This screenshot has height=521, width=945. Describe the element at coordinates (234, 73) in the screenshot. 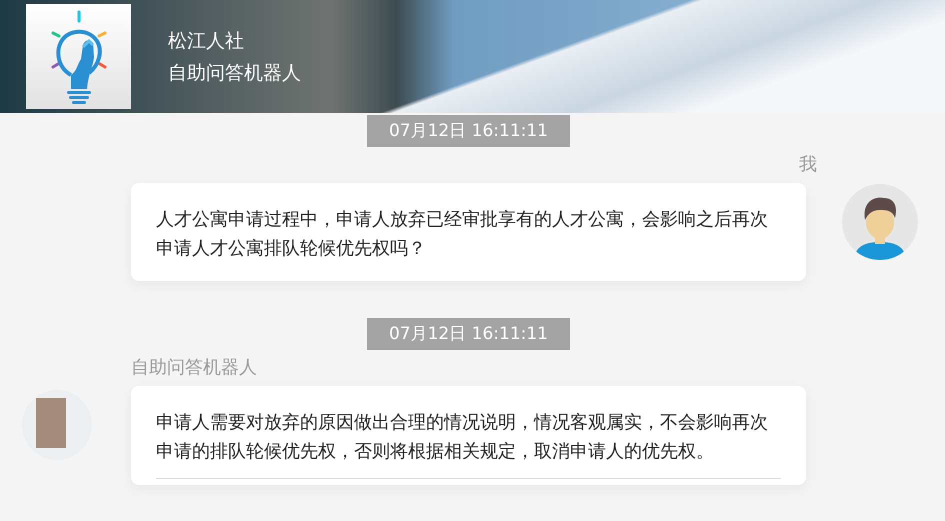

I see `bot-title: 自助问答机器人` at that location.